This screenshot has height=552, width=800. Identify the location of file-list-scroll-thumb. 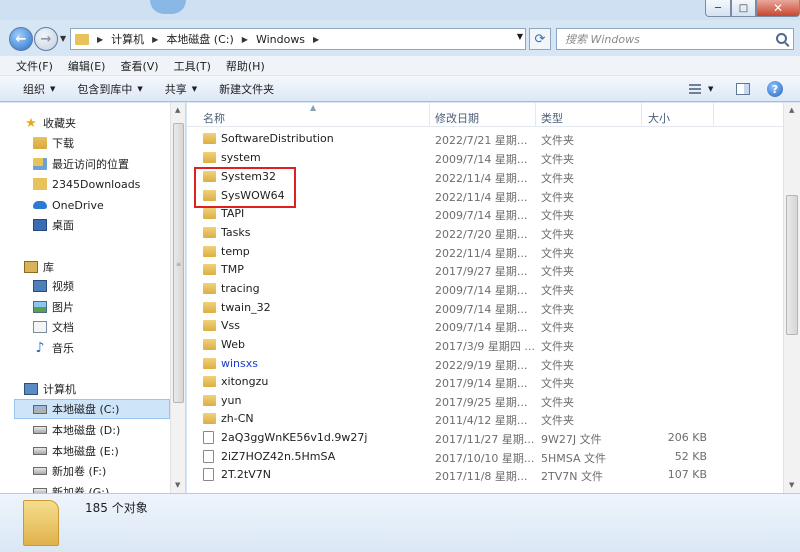
(792, 265).